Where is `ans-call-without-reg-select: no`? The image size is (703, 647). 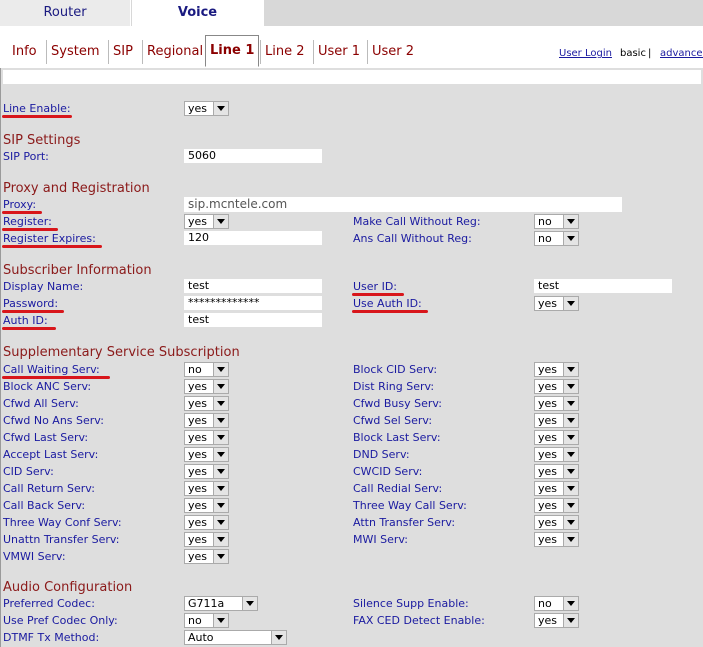
ans-call-without-reg-select: no is located at coordinates (556, 238).